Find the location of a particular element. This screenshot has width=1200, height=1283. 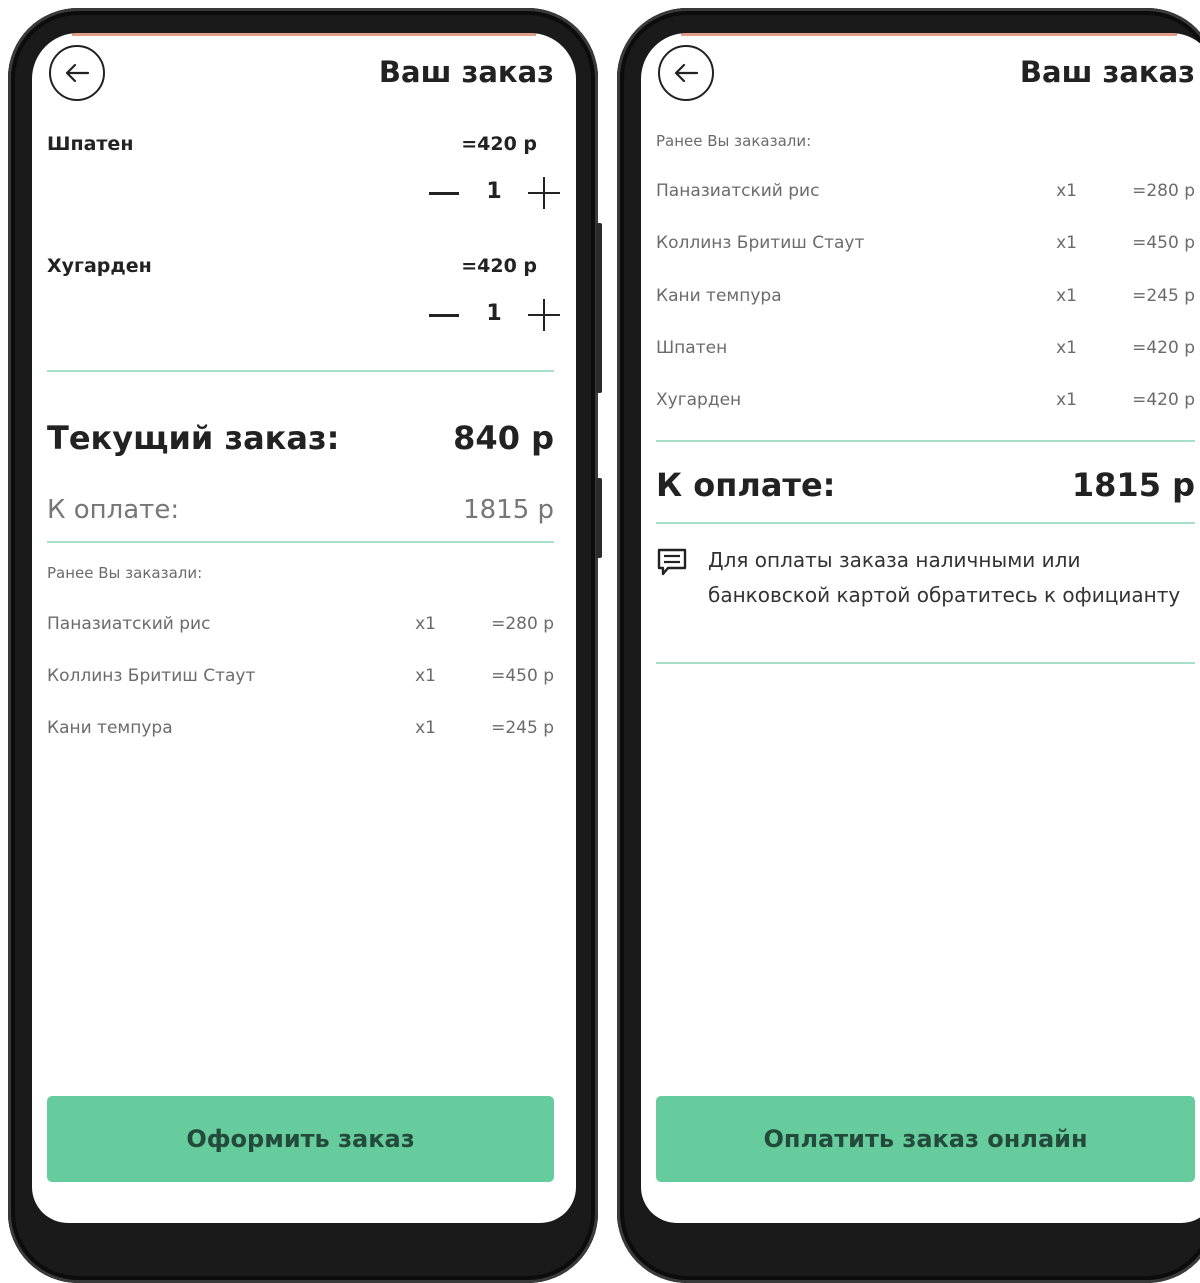

pay-online-button: Оплатить заказ онлайн is located at coordinates (925, 1139).